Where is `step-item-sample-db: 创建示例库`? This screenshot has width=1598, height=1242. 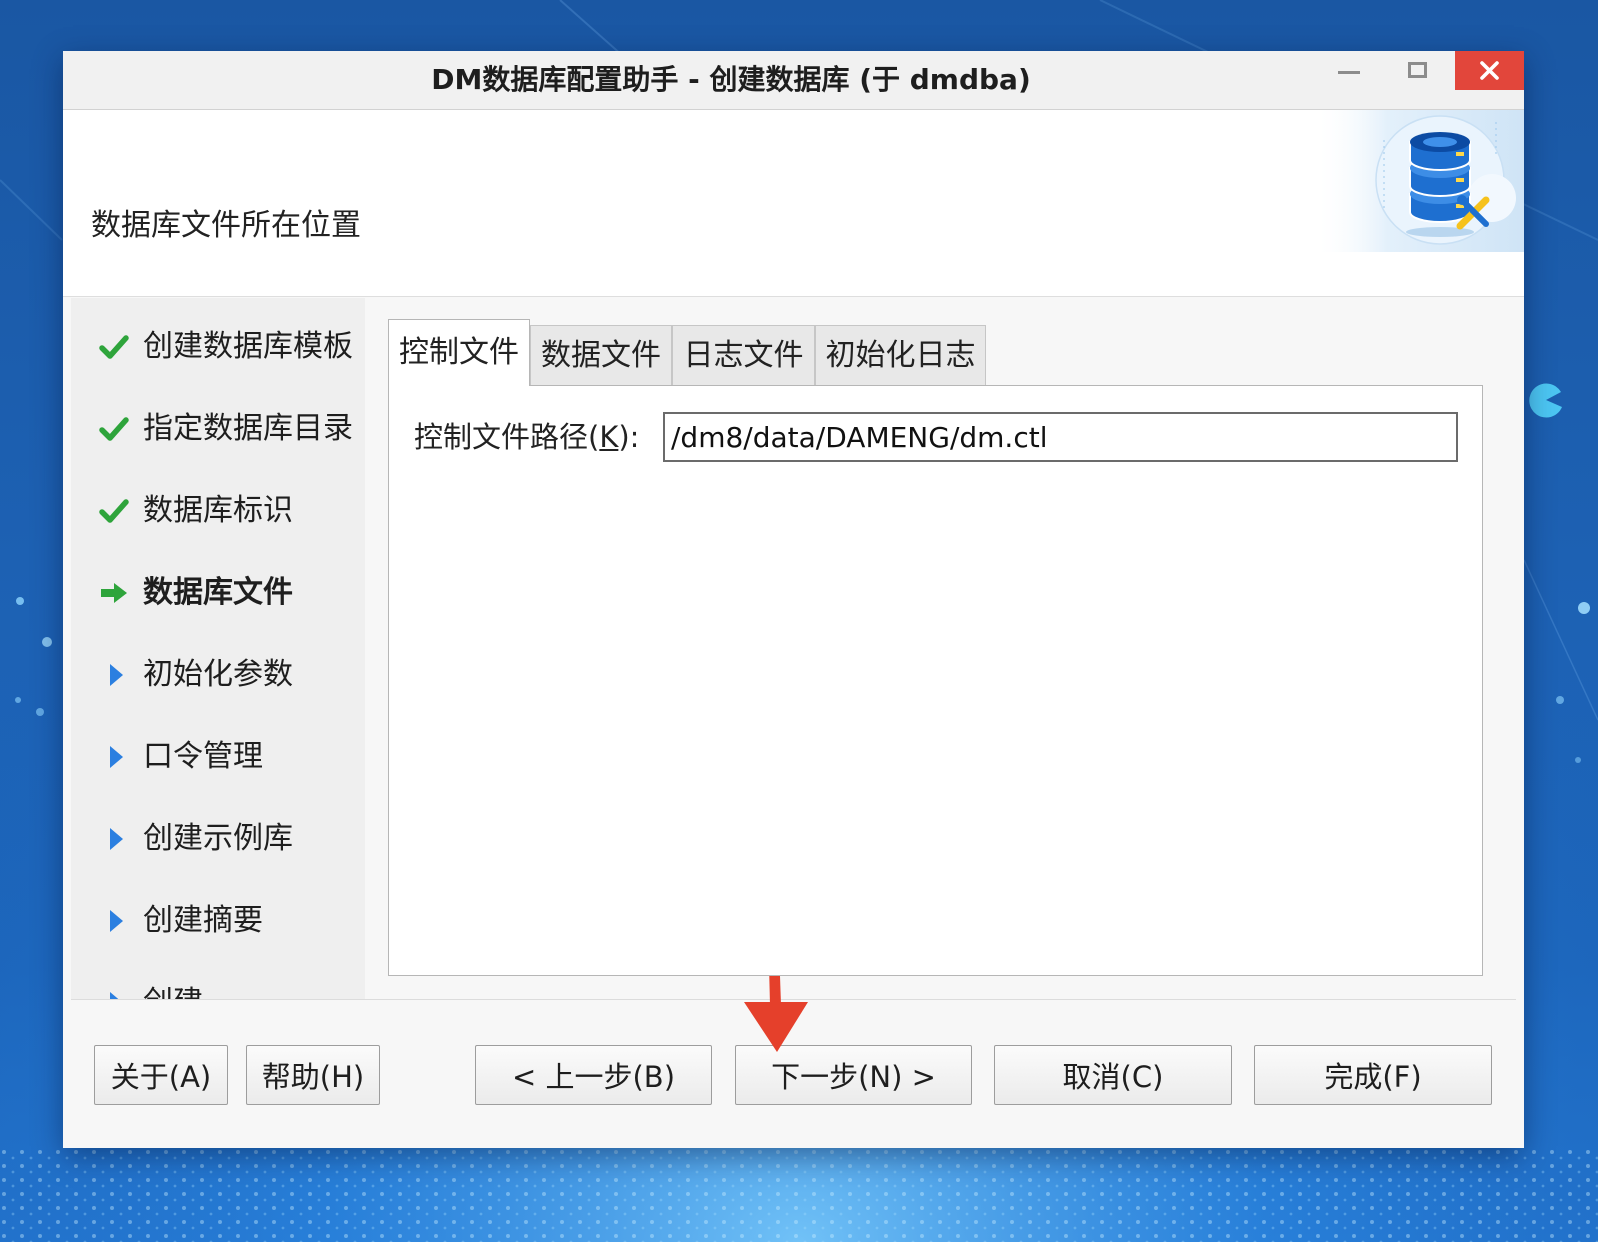
step-item-sample-db: 创建示例库 is located at coordinates (218, 839).